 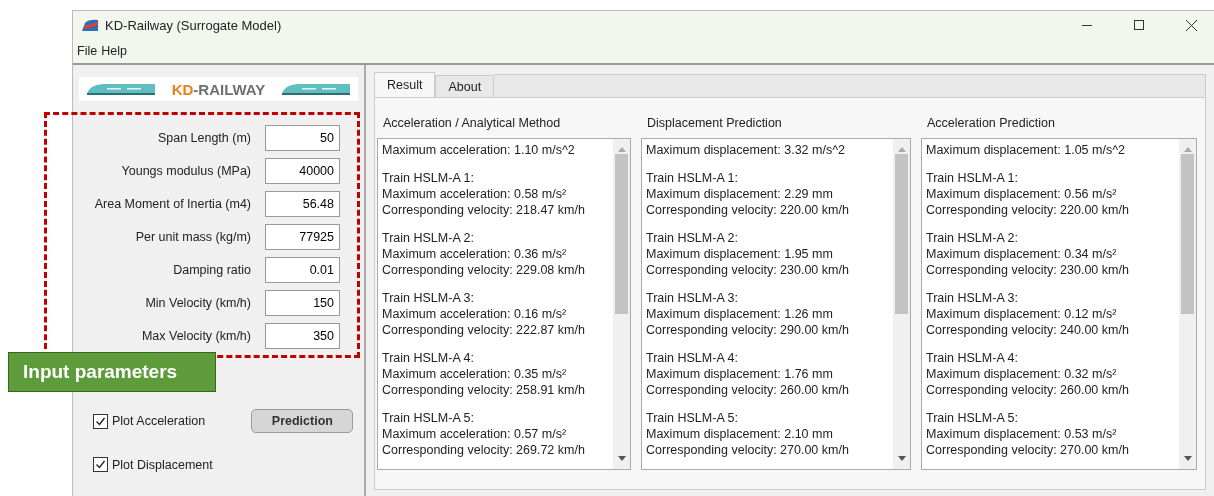 I want to click on result-line: Maximum acceleration: 0.58 m/s², so click(x=475, y=194).